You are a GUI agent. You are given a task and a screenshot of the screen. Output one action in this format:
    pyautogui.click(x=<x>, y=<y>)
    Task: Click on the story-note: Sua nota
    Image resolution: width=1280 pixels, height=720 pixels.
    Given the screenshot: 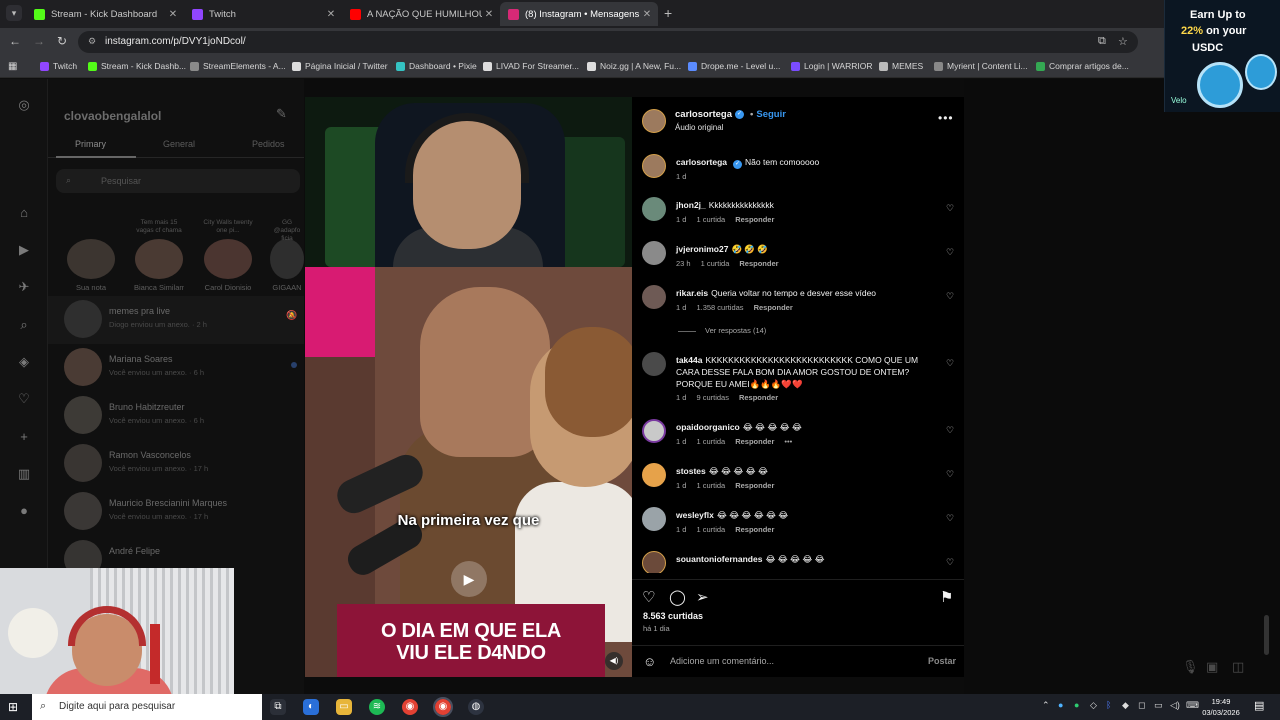 What is the action you would take?
    pyautogui.click(x=91, y=255)
    